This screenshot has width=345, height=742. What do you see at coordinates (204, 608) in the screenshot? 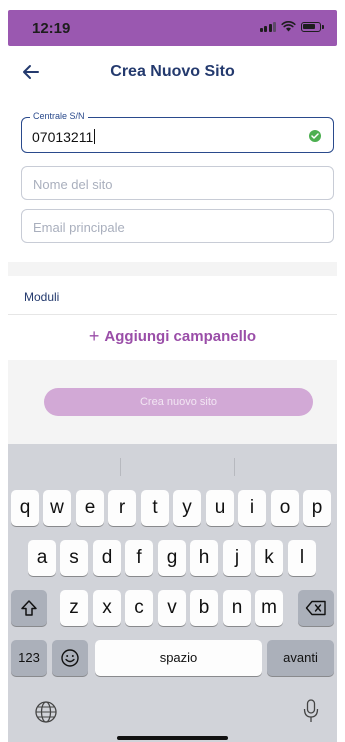
I see `key-b: b` at bounding box center [204, 608].